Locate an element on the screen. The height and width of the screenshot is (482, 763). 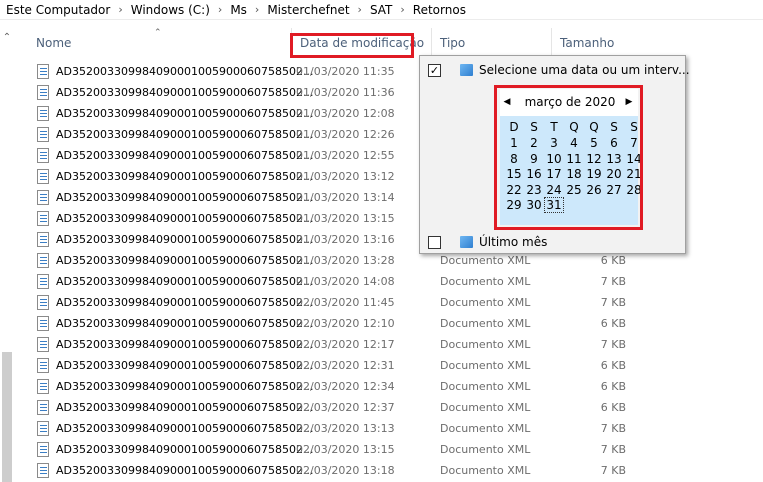
scrollbar-thumb is located at coordinates (7, 417).